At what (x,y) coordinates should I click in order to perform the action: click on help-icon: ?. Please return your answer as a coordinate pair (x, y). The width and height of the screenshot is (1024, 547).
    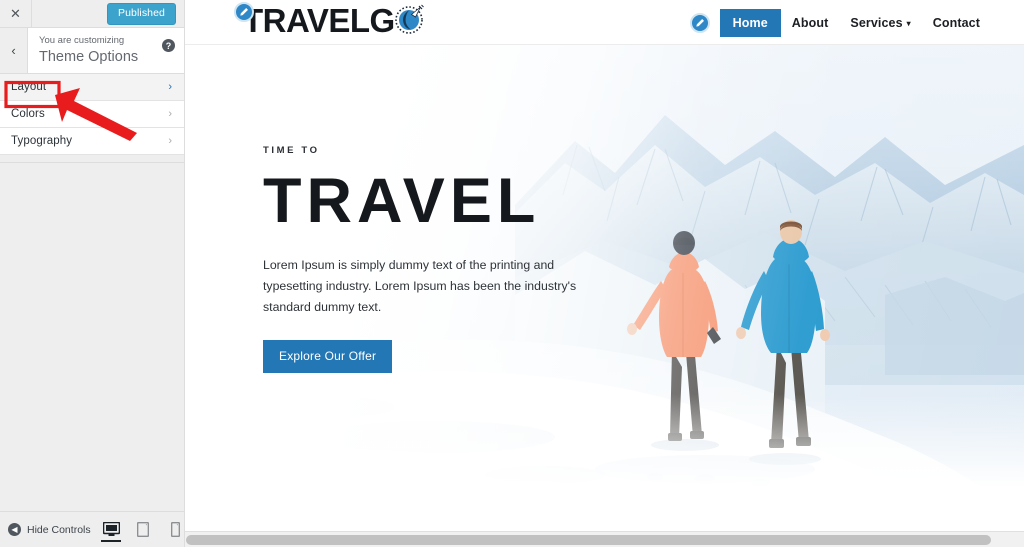
    Looking at the image, I should click on (168, 45).